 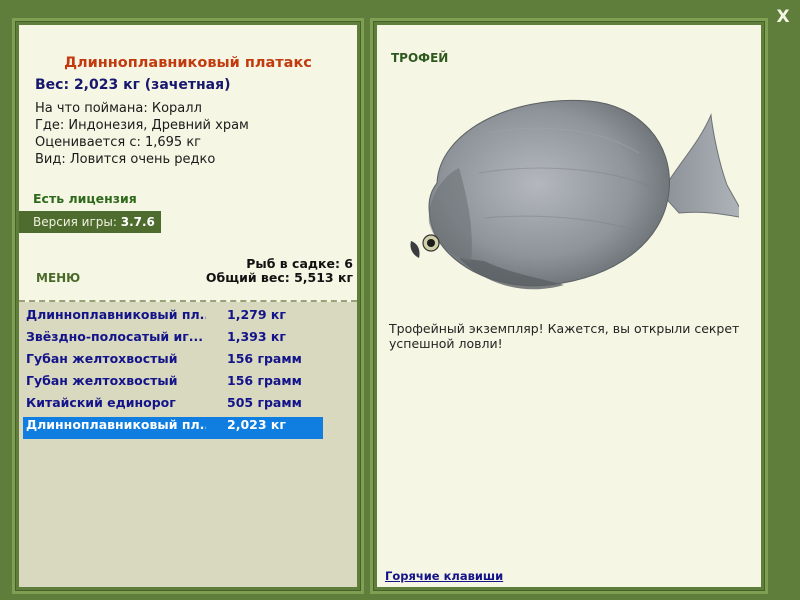 What do you see at coordinates (574, 194) in the screenshot?
I see `fish-image` at bounding box center [574, 194].